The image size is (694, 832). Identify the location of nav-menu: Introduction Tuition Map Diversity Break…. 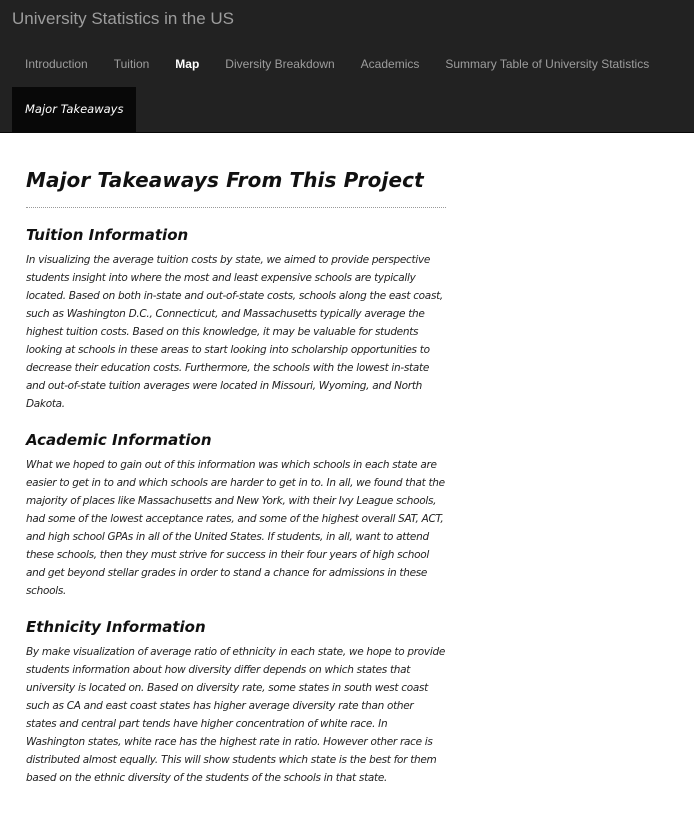
(337, 64).